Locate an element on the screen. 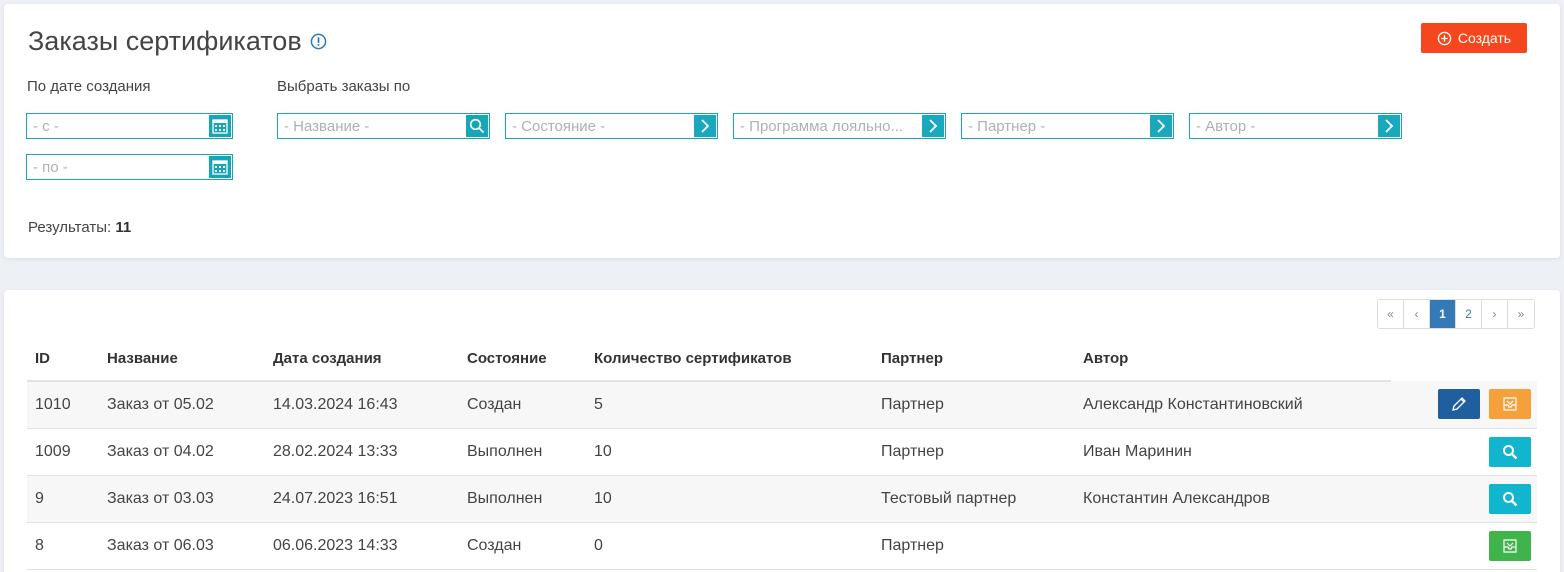 This screenshot has width=1564, height=572. cell-name: Заказ от 06.03 is located at coordinates (182, 546).